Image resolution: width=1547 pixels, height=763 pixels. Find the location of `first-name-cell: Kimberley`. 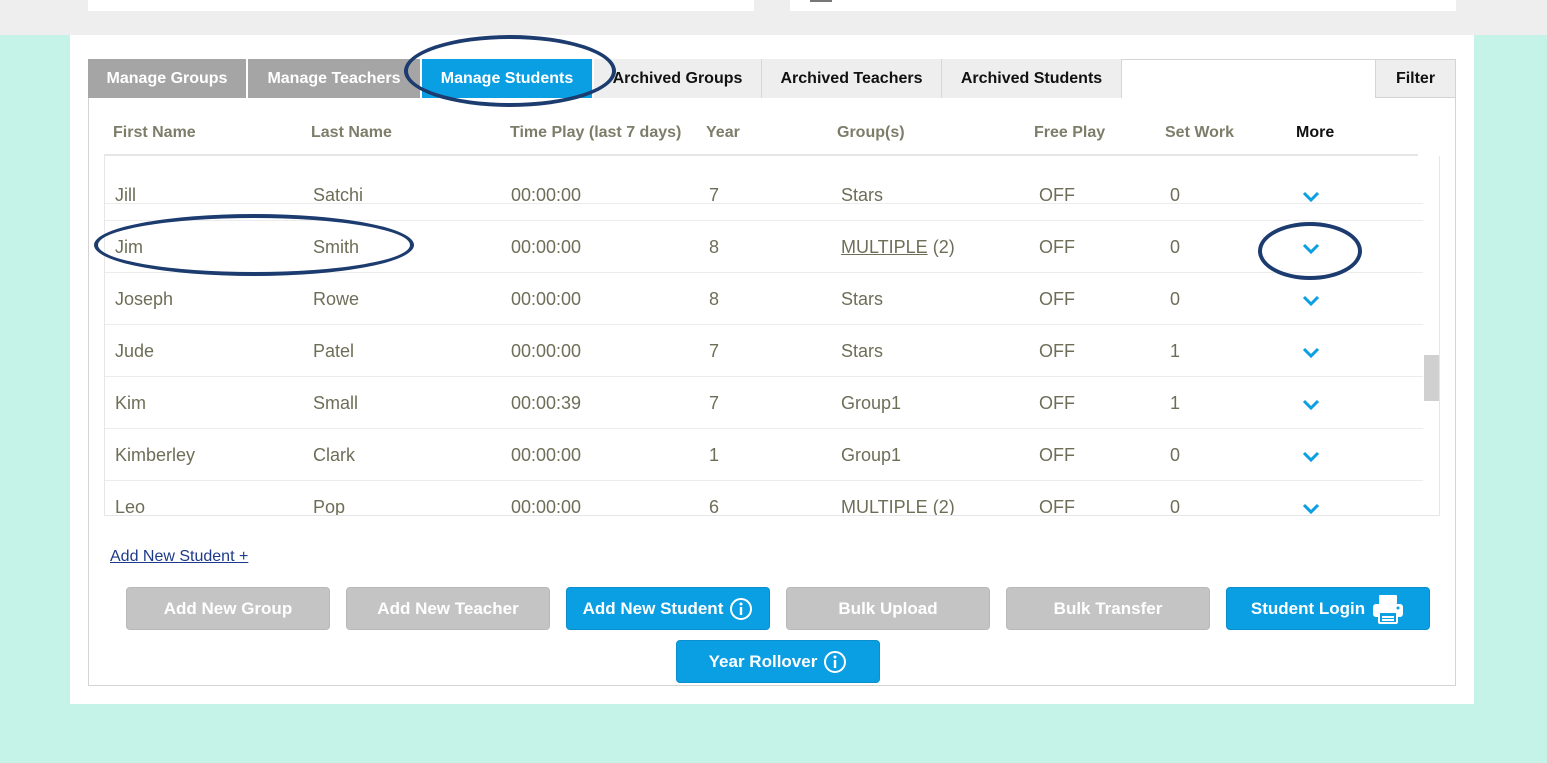

first-name-cell: Kimberley is located at coordinates (155, 454).